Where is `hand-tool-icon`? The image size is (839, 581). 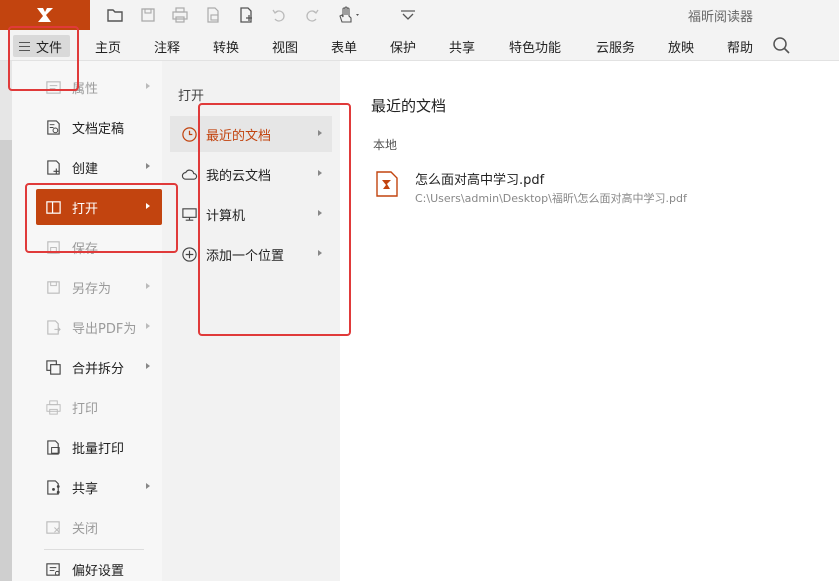
hand-tool-icon is located at coordinates (350, 15).